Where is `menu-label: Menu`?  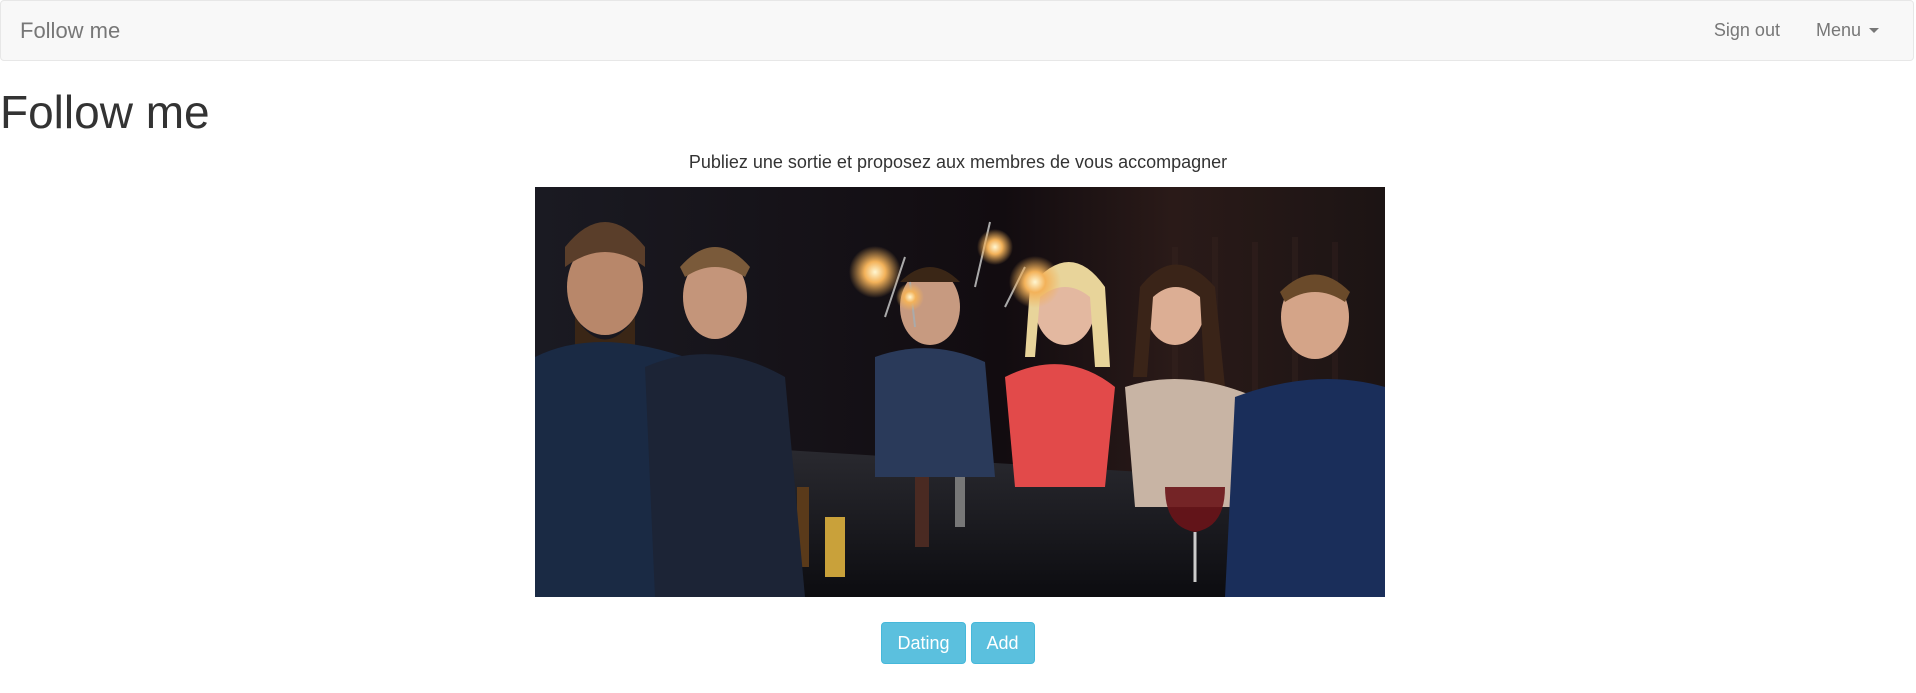
menu-label: Menu is located at coordinates (1838, 30).